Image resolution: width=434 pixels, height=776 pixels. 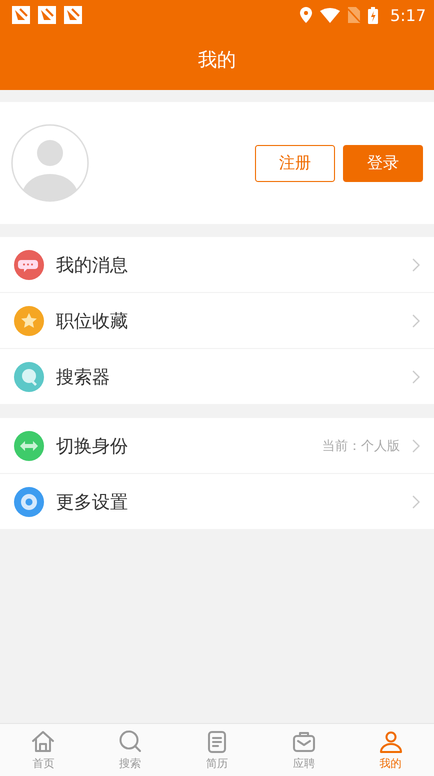 What do you see at coordinates (354, 15) in the screenshot?
I see `no-sim-icon` at bounding box center [354, 15].